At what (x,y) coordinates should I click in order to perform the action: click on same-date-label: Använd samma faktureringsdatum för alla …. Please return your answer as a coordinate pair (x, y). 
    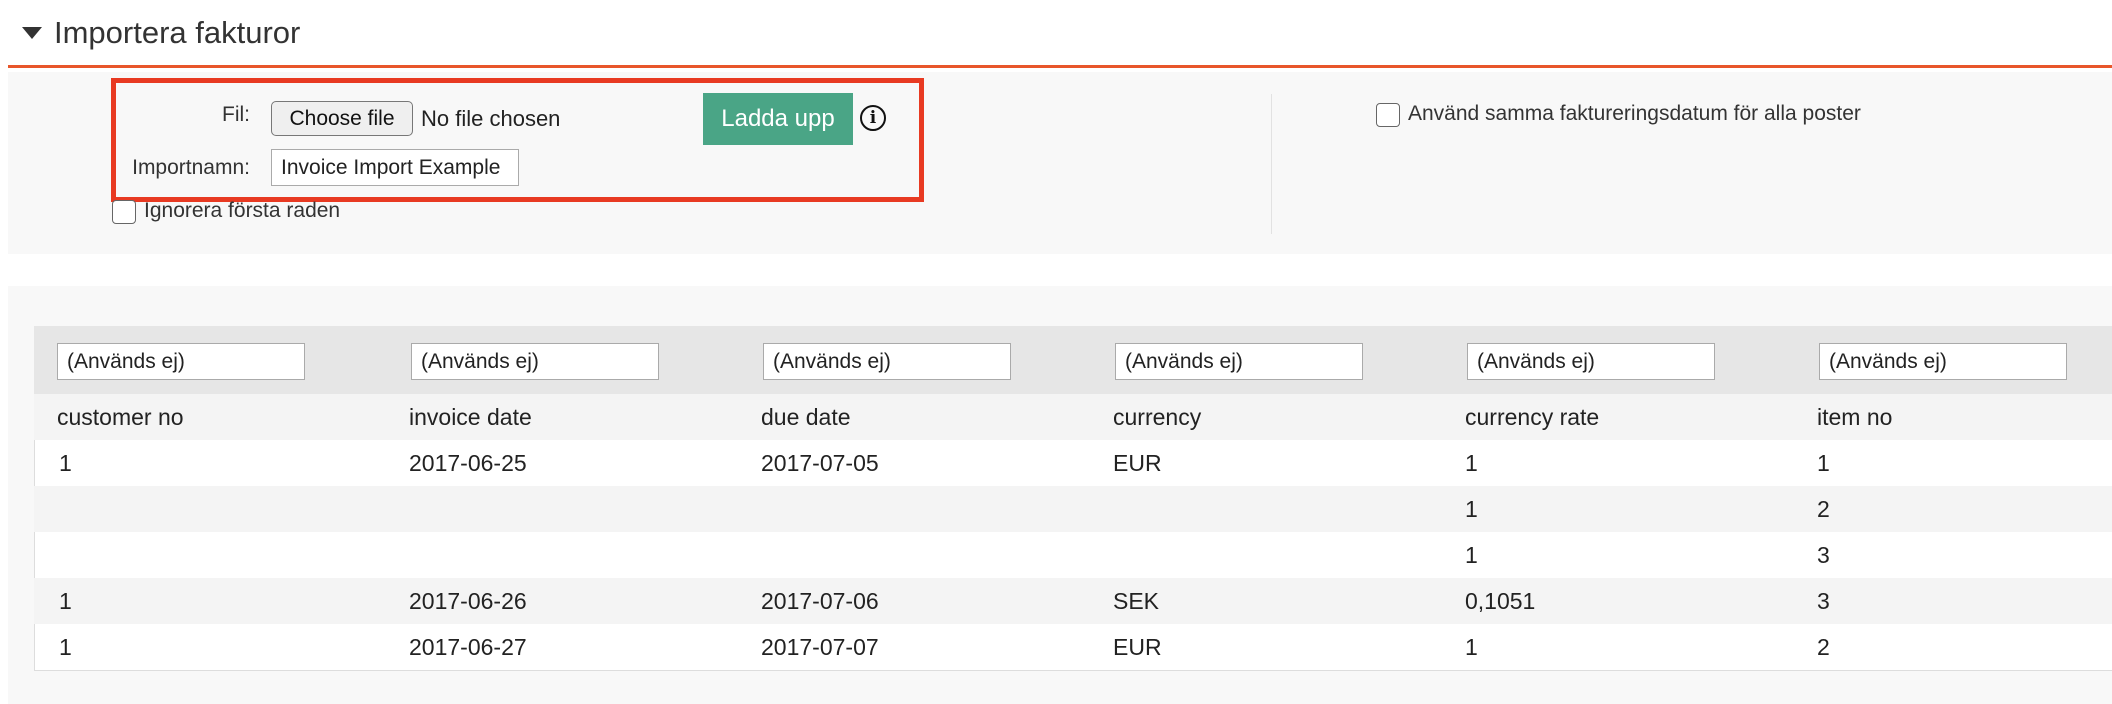
    Looking at the image, I should click on (1634, 113).